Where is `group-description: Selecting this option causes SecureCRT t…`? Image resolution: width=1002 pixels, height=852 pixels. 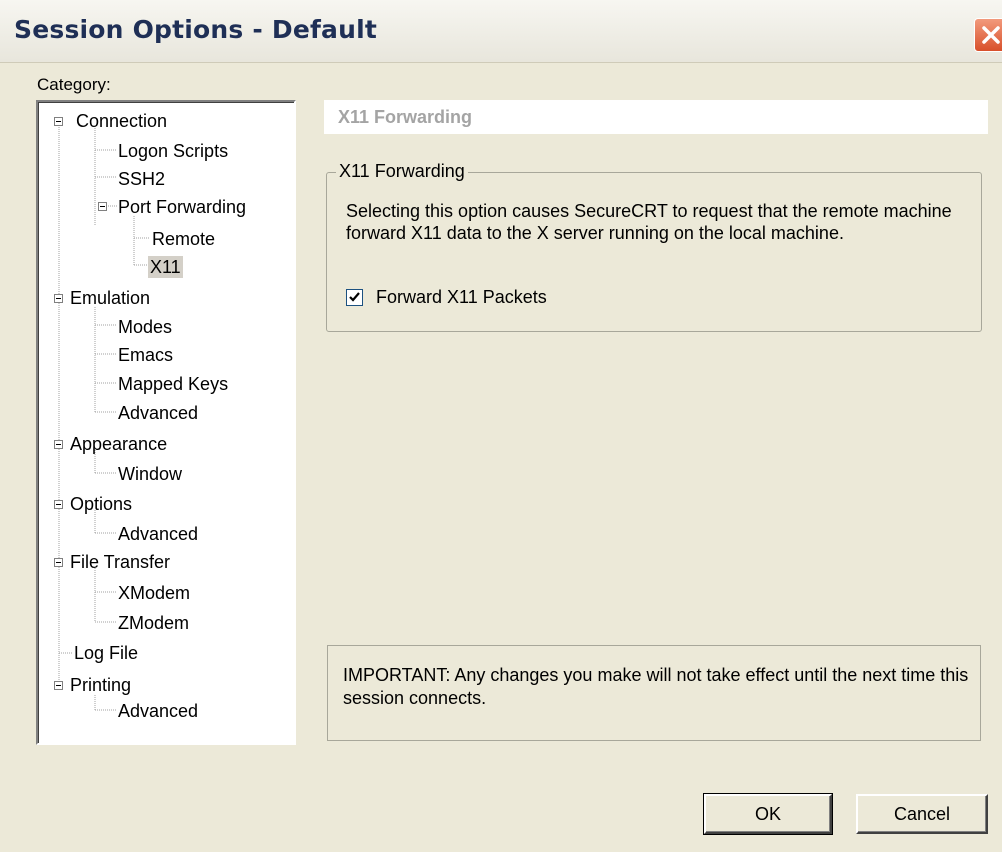
group-description: Selecting this option causes SecureCRT t… is located at coordinates (649, 222).